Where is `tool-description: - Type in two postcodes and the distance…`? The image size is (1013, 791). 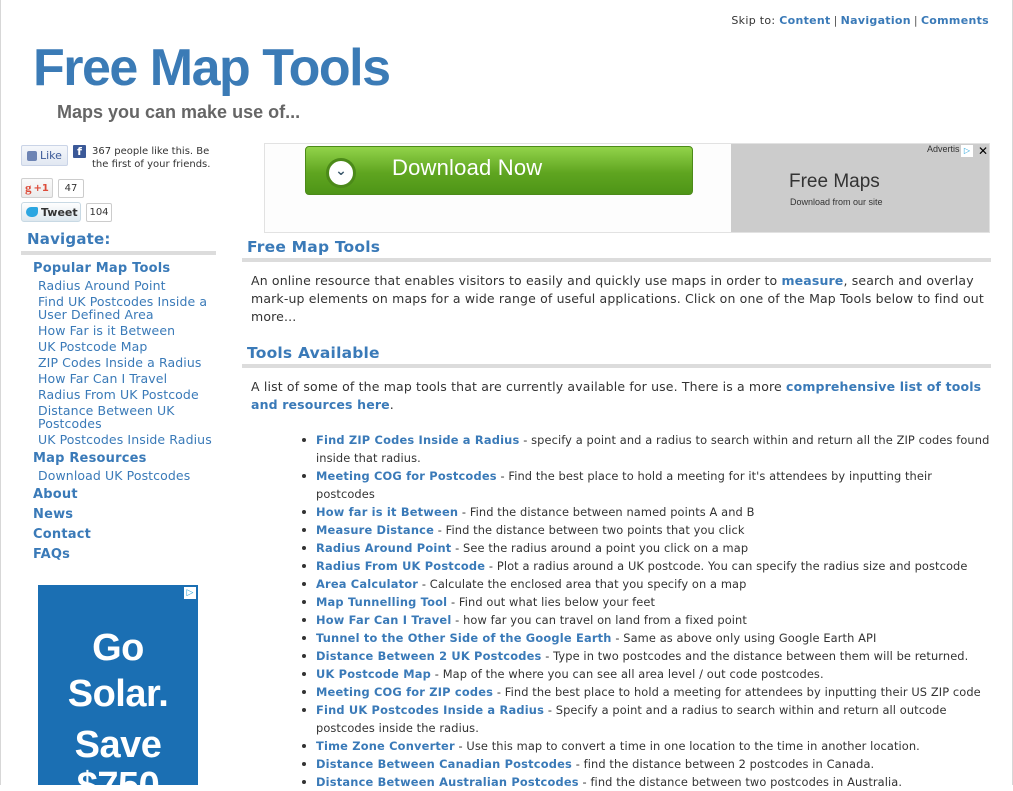 tool-description: - Type in two postcodes and the distance… is located at coordinates (755, 656).